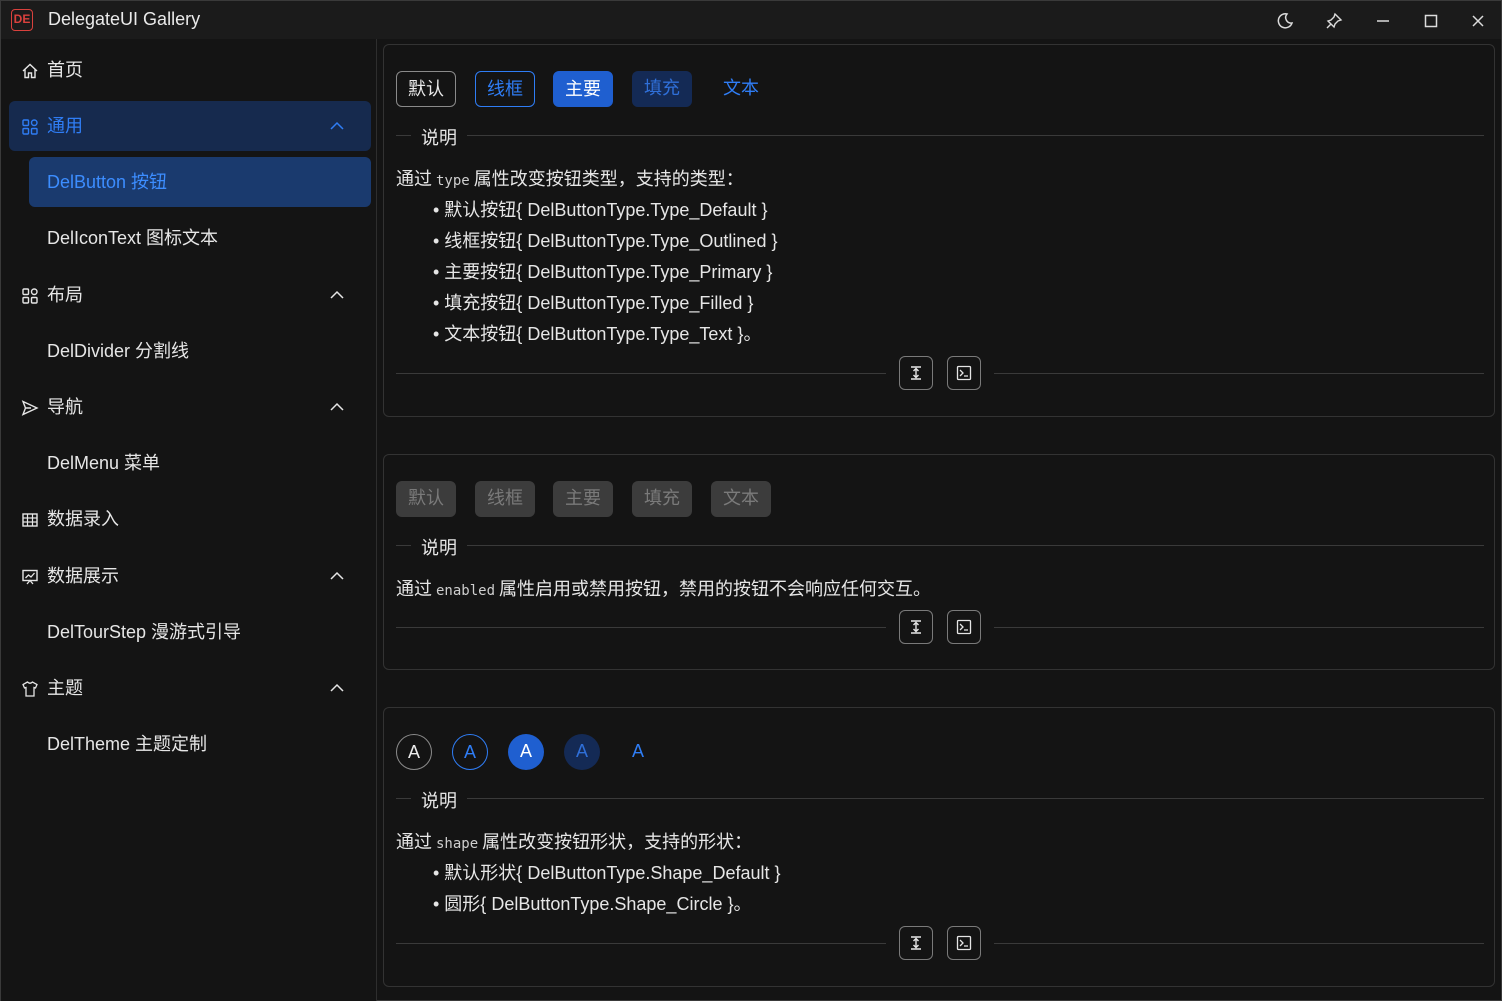  Describe the element at coordinates (30, 520) in the screenshot. I see `table-icon` at that location.